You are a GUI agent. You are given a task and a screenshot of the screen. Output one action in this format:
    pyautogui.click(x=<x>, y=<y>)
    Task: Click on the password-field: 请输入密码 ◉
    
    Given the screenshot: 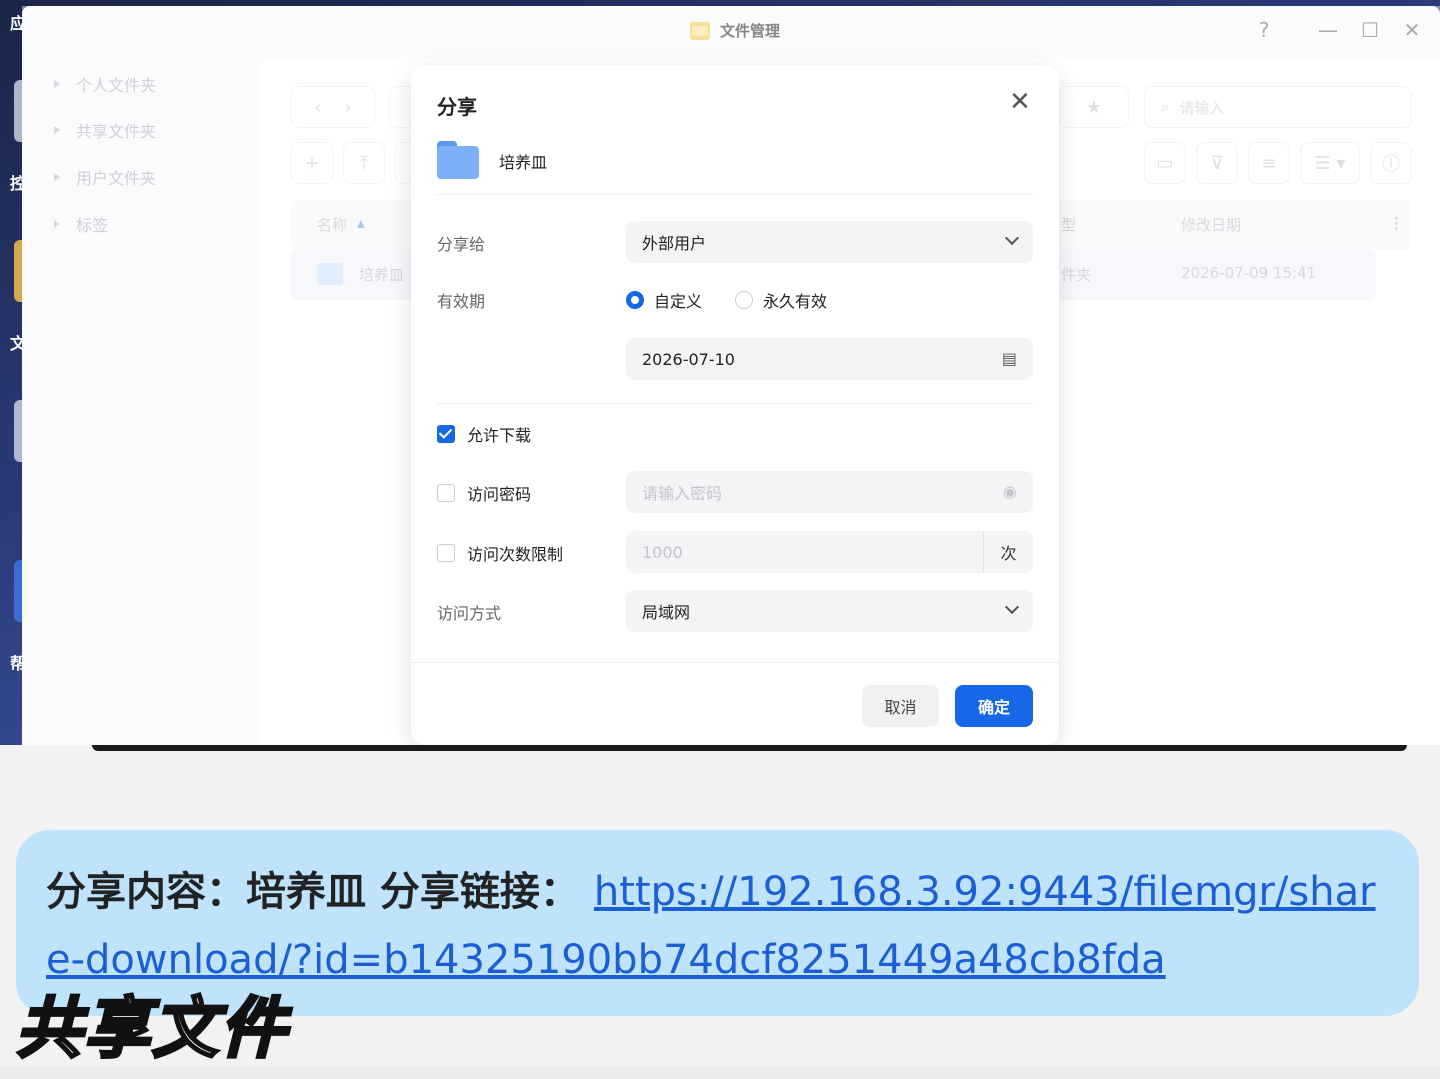 What is the action you would take?
    pyautogui.click(x=829, y=492)
    